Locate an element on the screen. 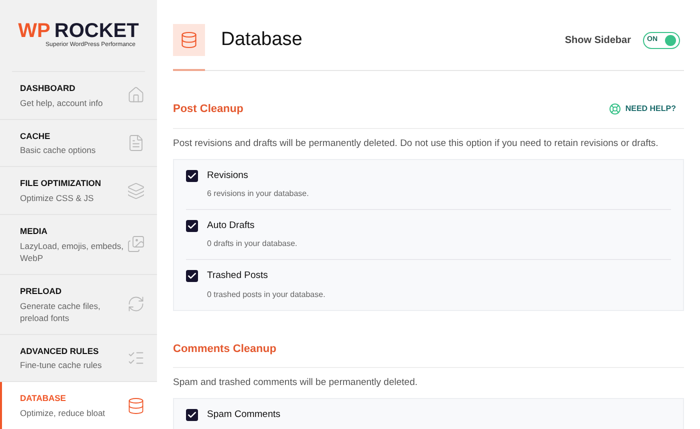 This screenshot has height=429, width=700. logo-wordmark-second: ROCKET is located at coordinates (96, 30).